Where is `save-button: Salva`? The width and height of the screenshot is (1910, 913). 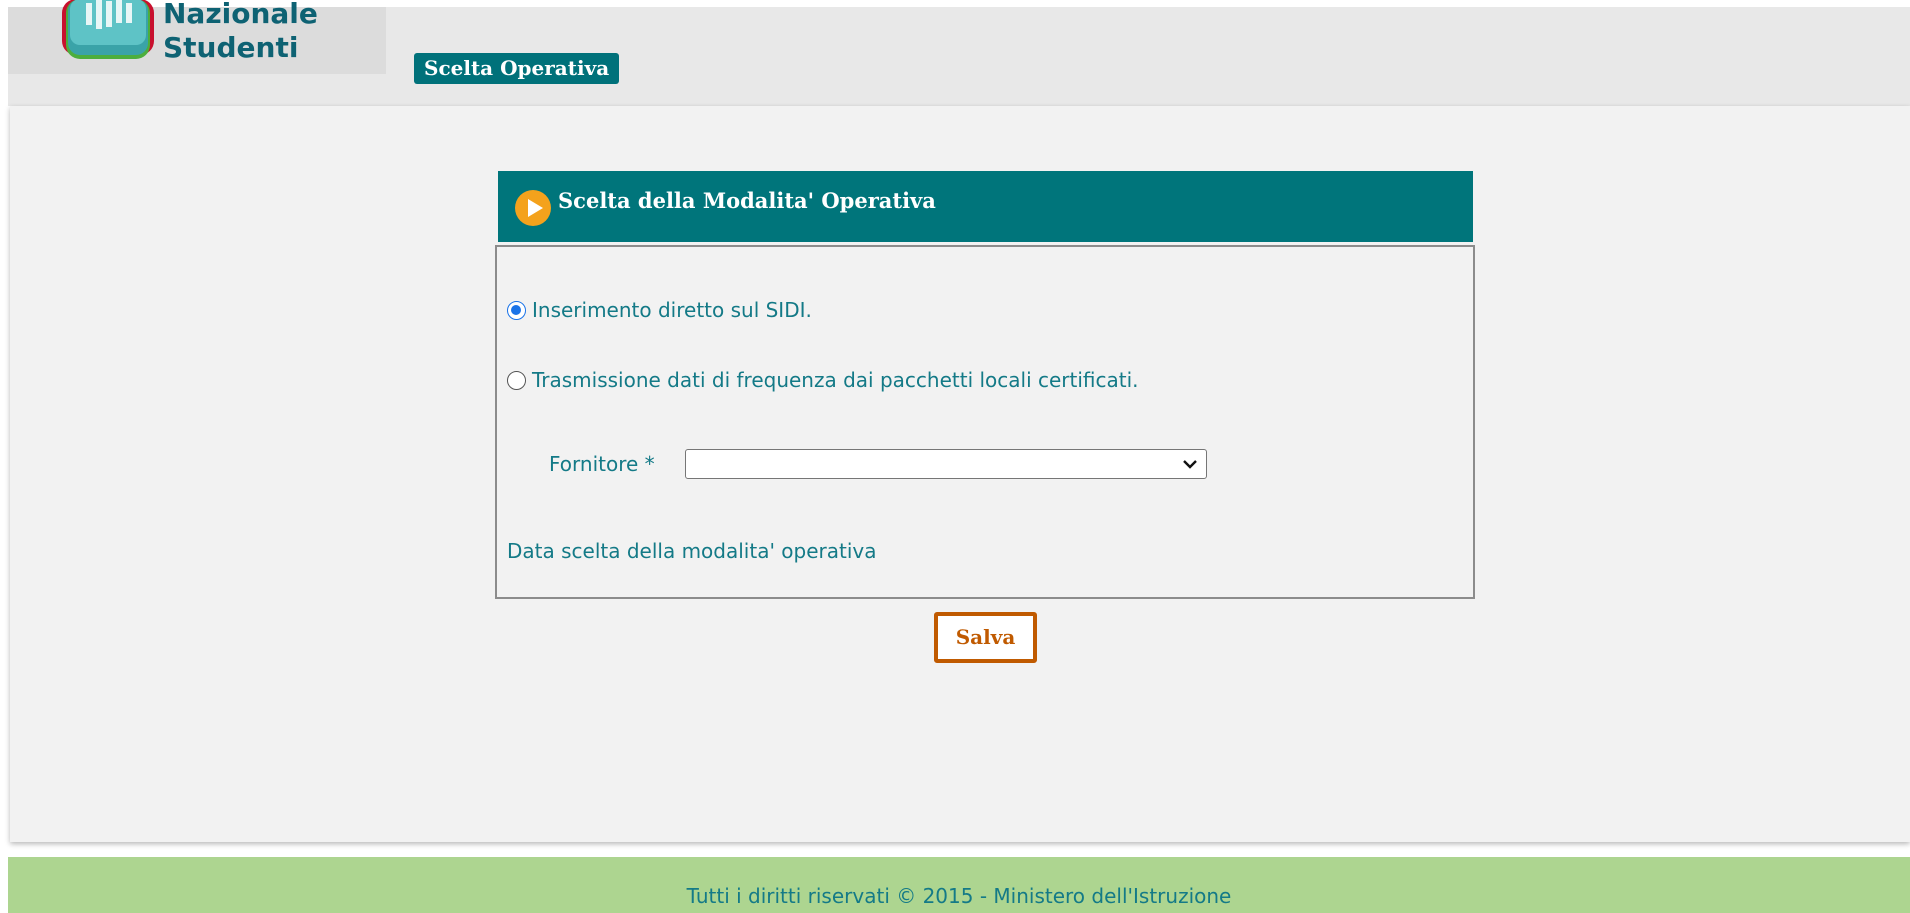 save-button: Salva is located at coordinates (985, 637).